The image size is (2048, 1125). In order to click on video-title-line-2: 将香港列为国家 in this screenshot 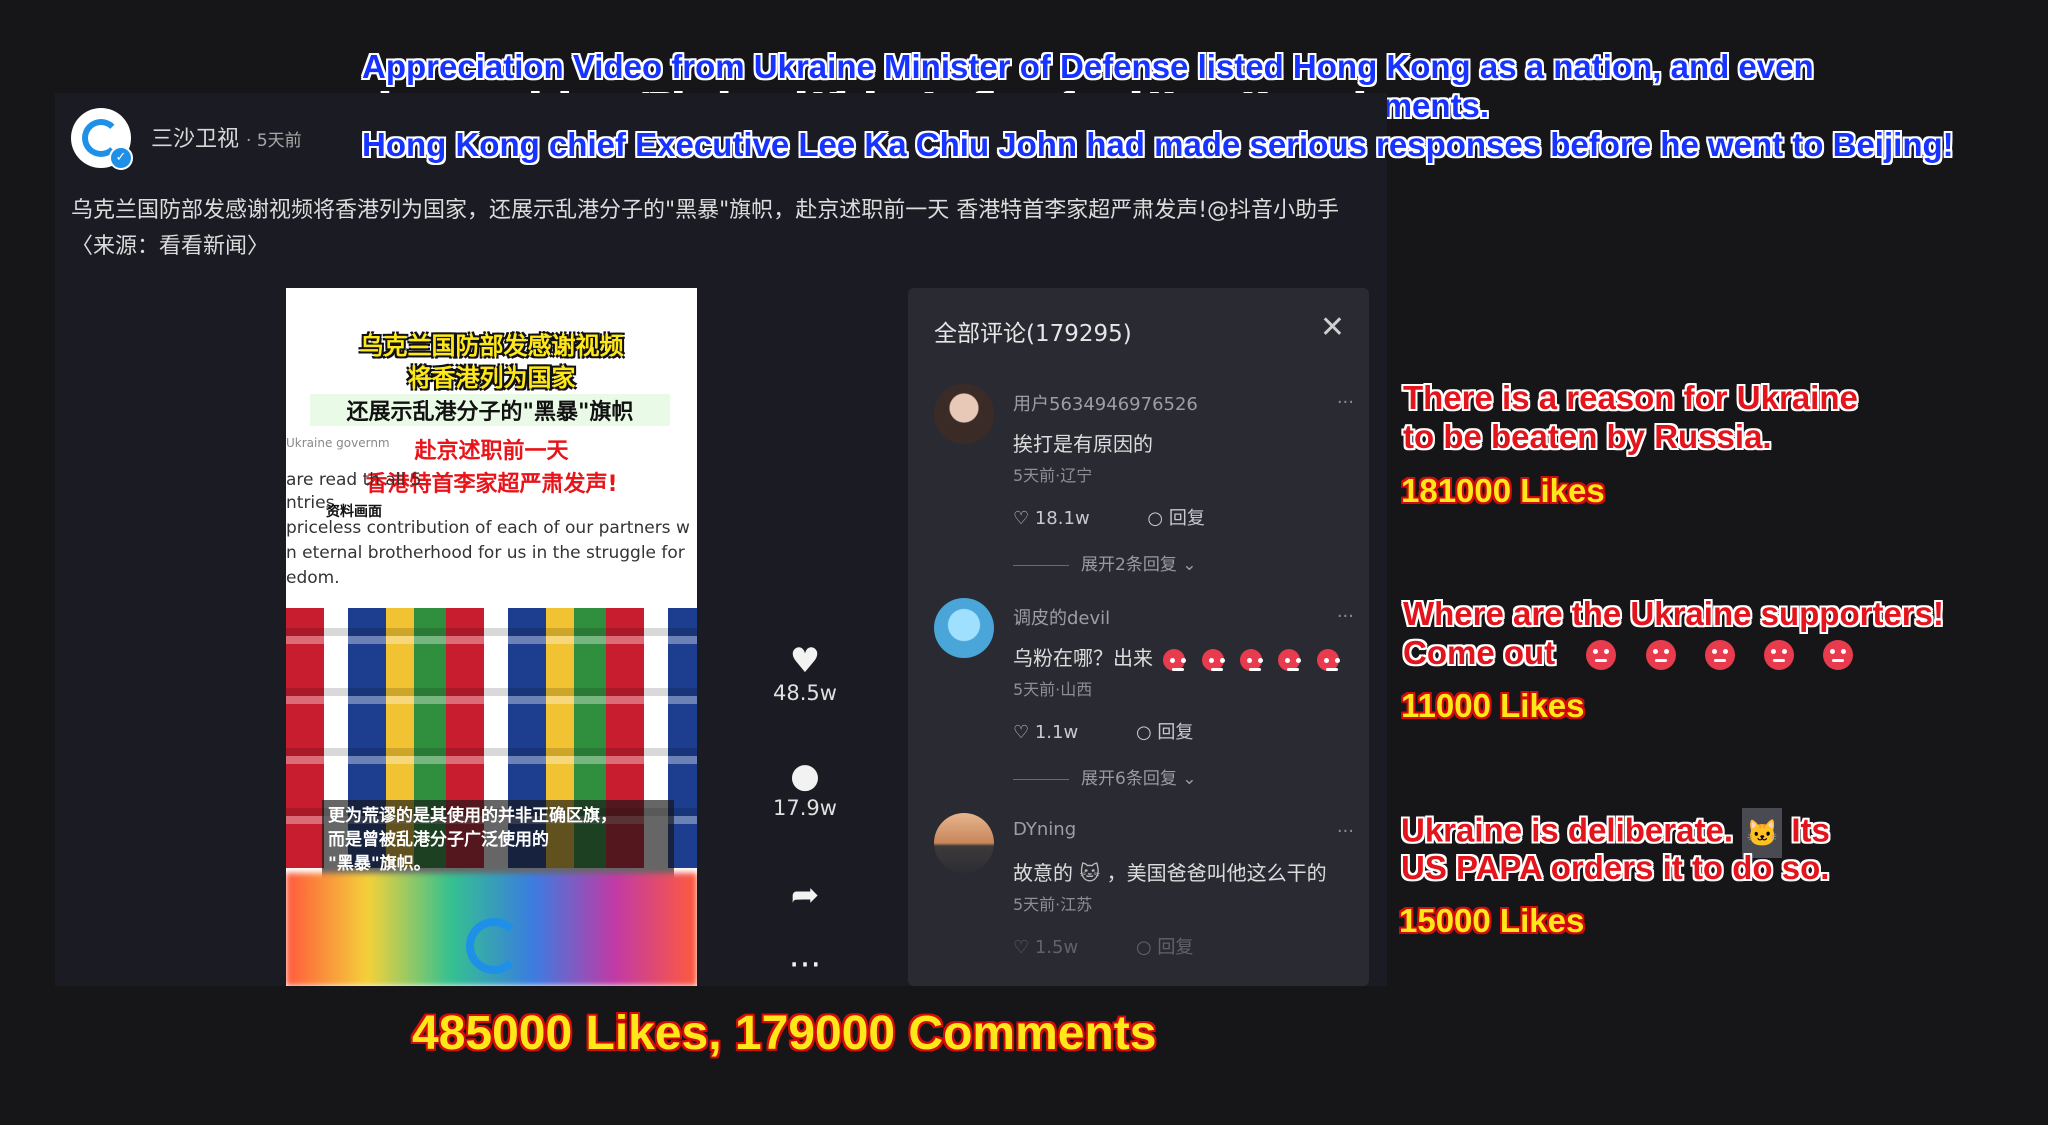, I will do `click(491, 378)`.